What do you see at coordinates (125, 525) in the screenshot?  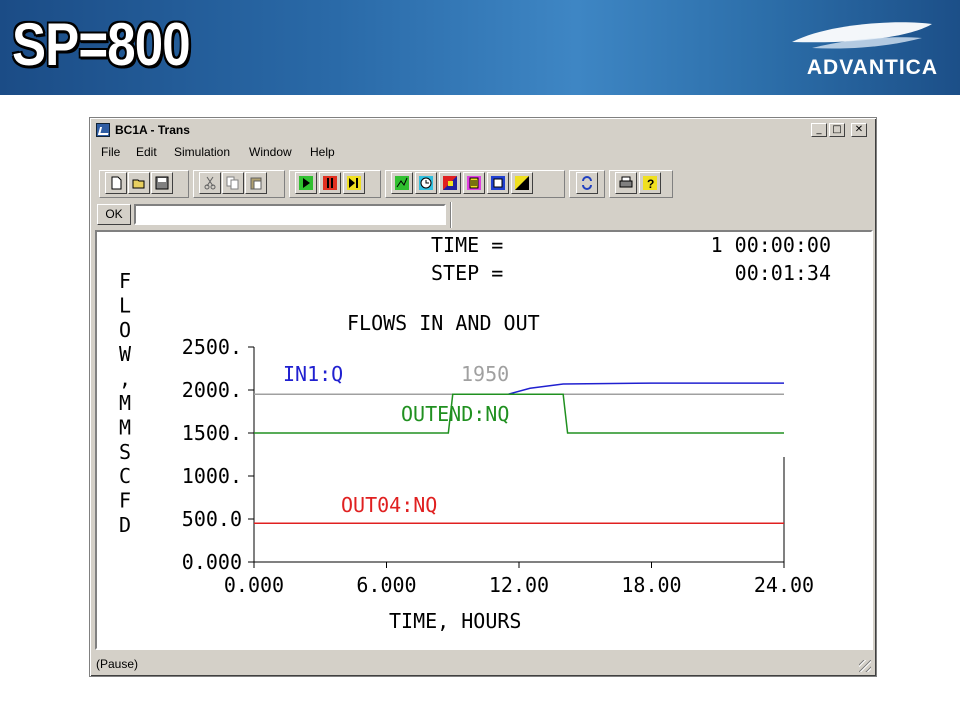 I see `y-axis-label-char: D` at bounding box center [125, 525].